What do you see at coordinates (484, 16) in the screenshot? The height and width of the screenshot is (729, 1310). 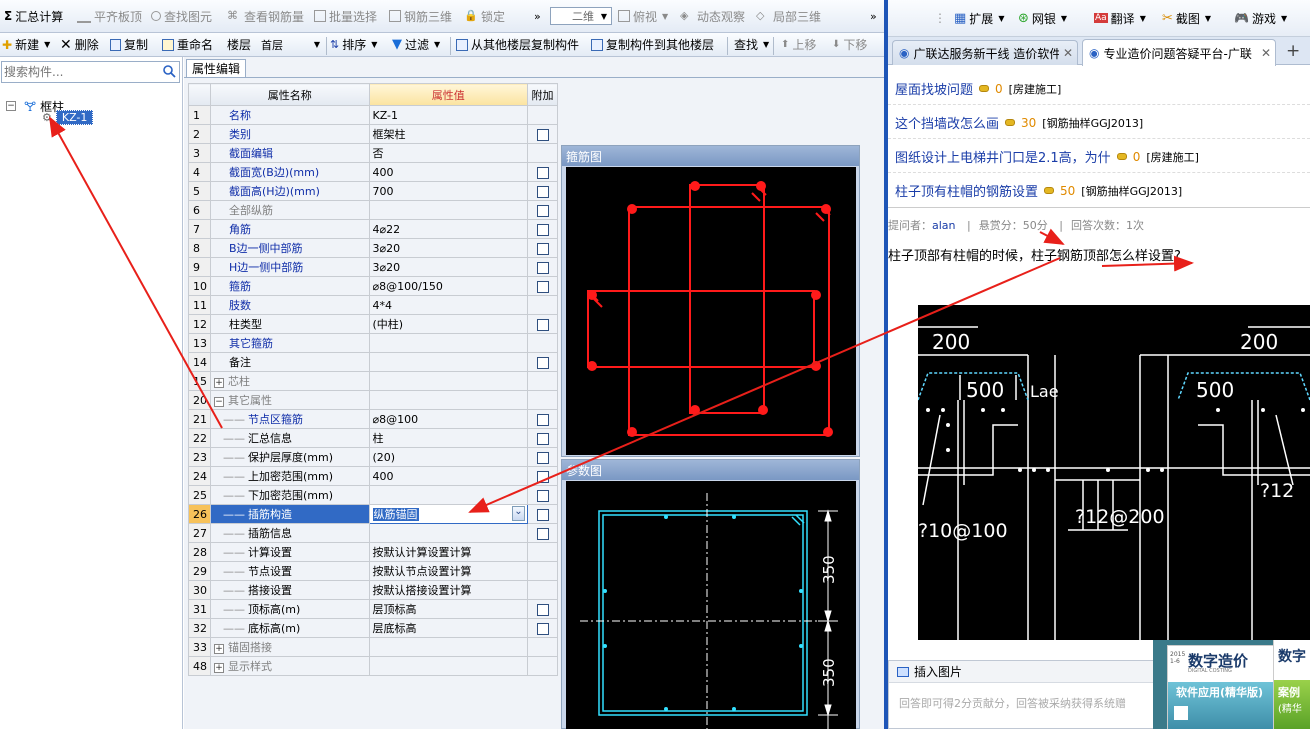 I see `lock-button: 🔒 锁定` at bounding box center [484, 16].